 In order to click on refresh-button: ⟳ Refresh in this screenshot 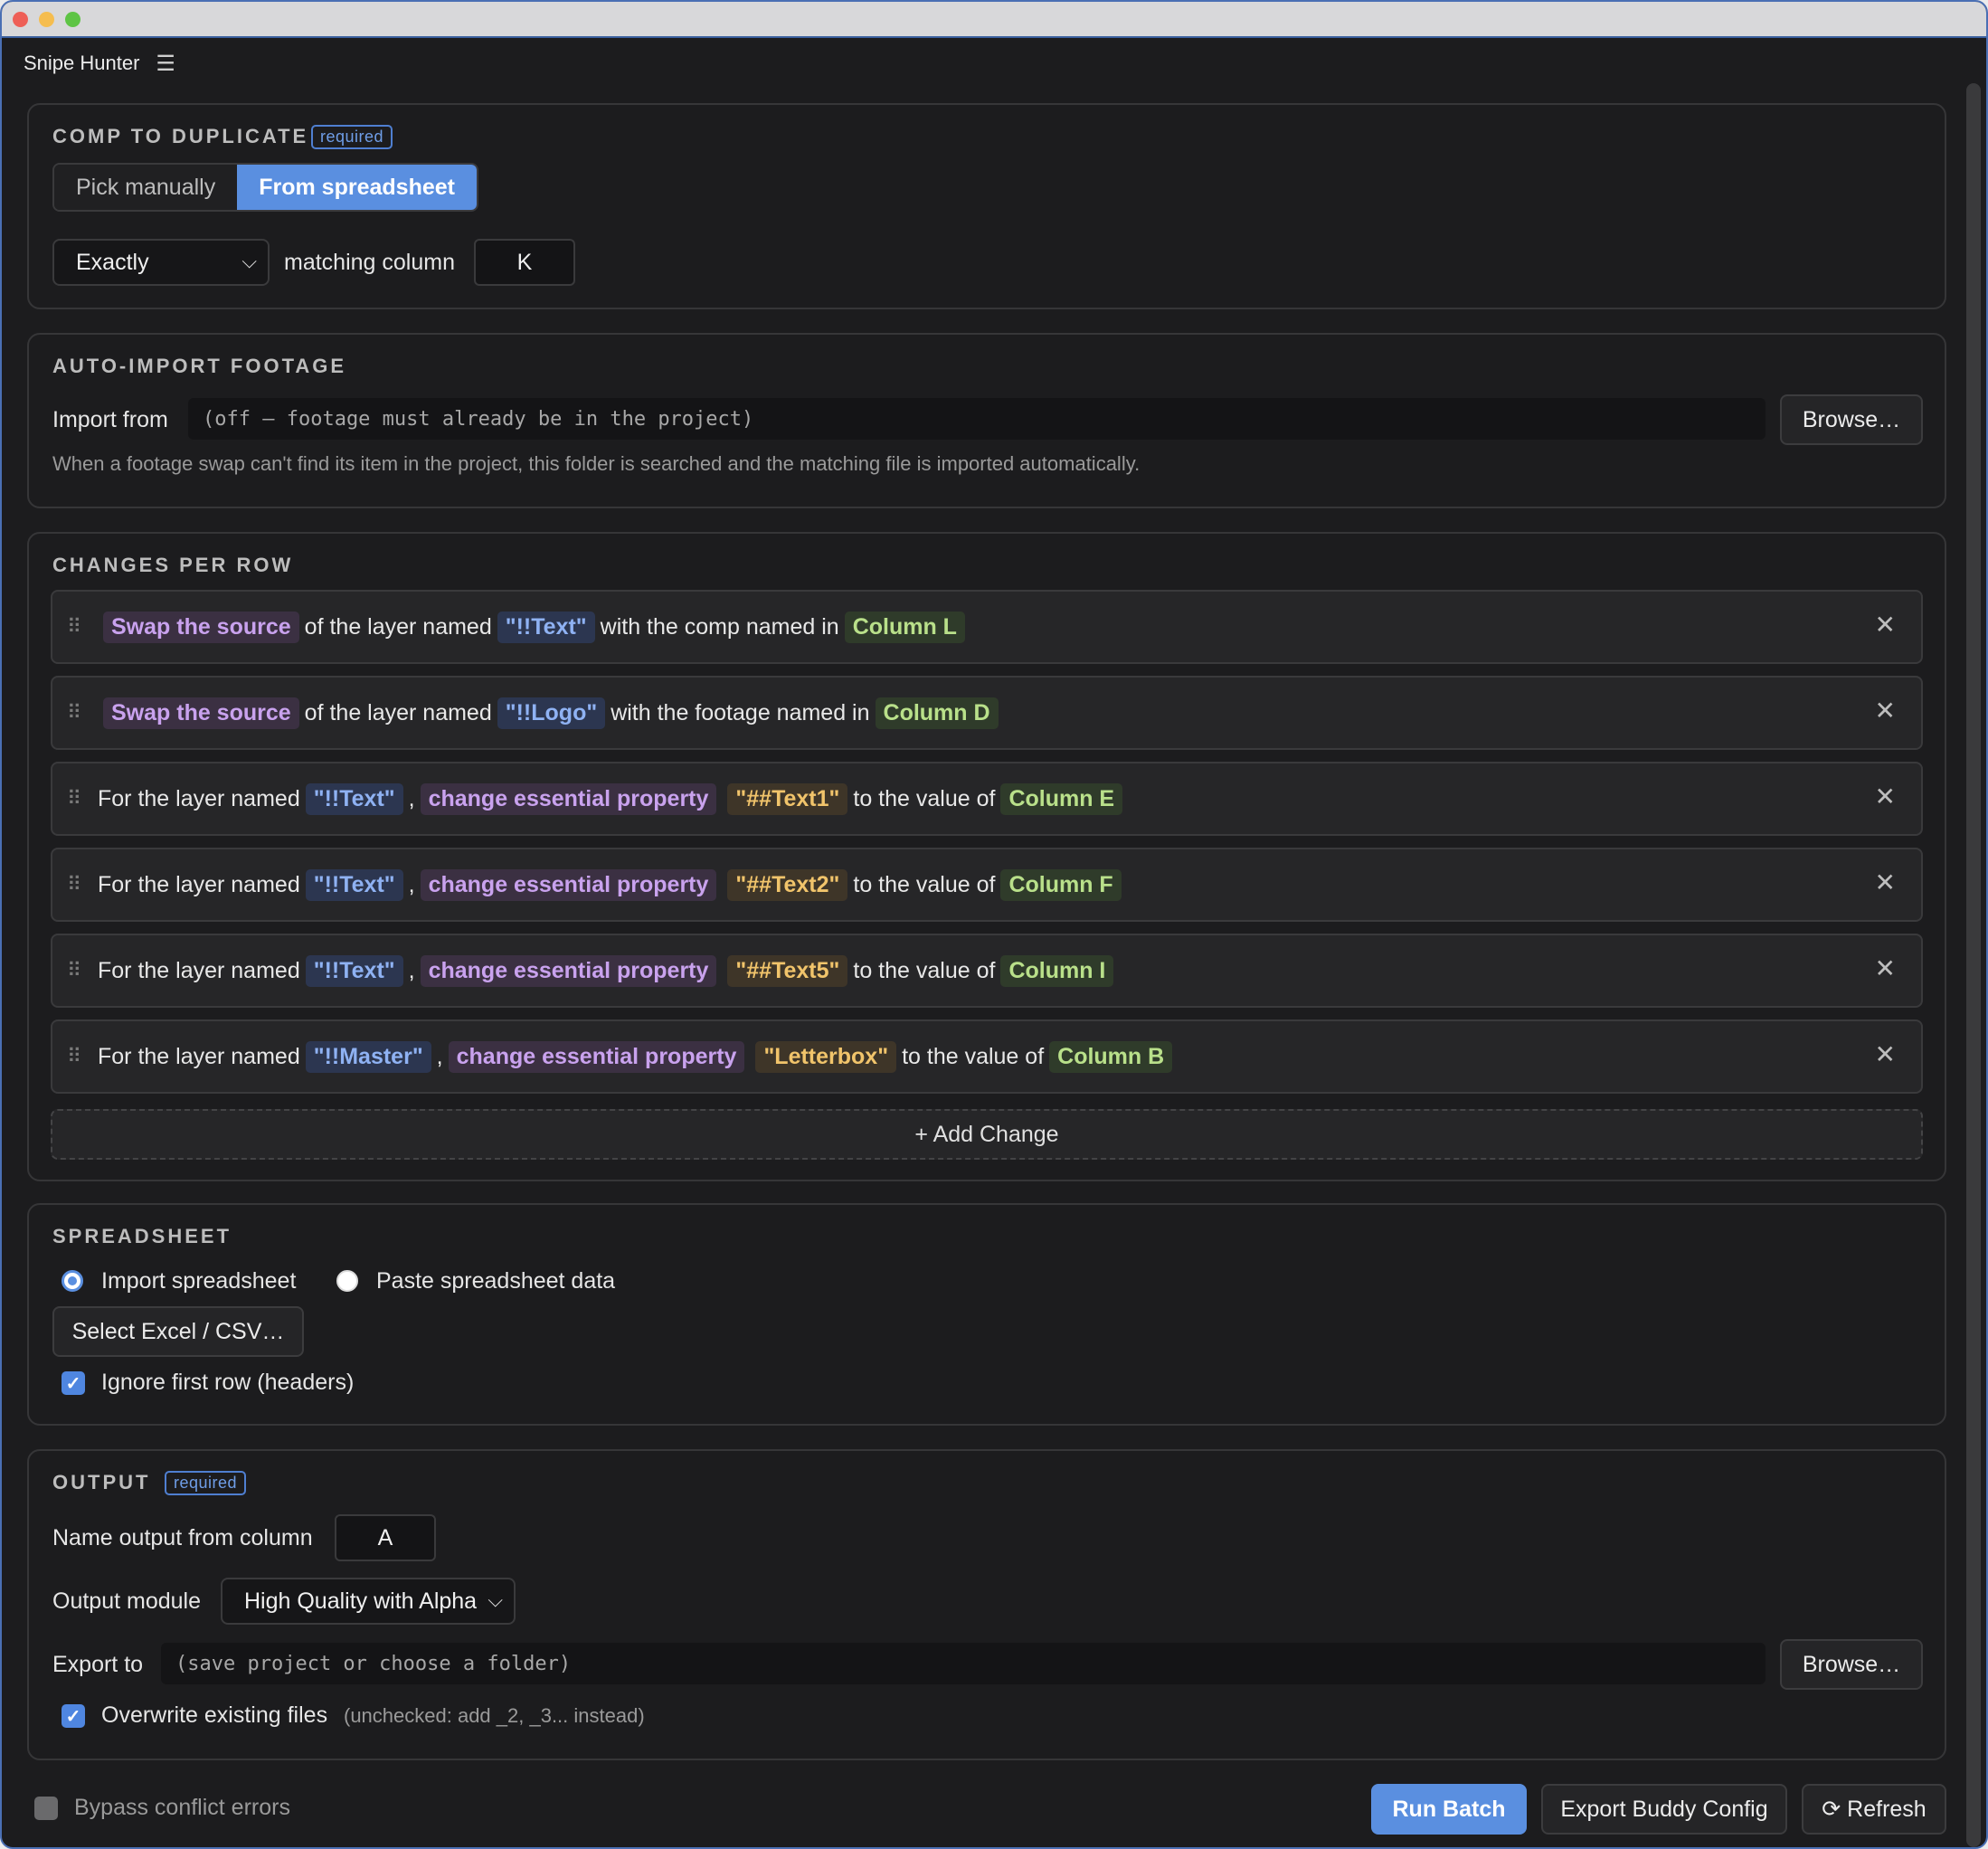, I will do `click(1874, 1810)`.